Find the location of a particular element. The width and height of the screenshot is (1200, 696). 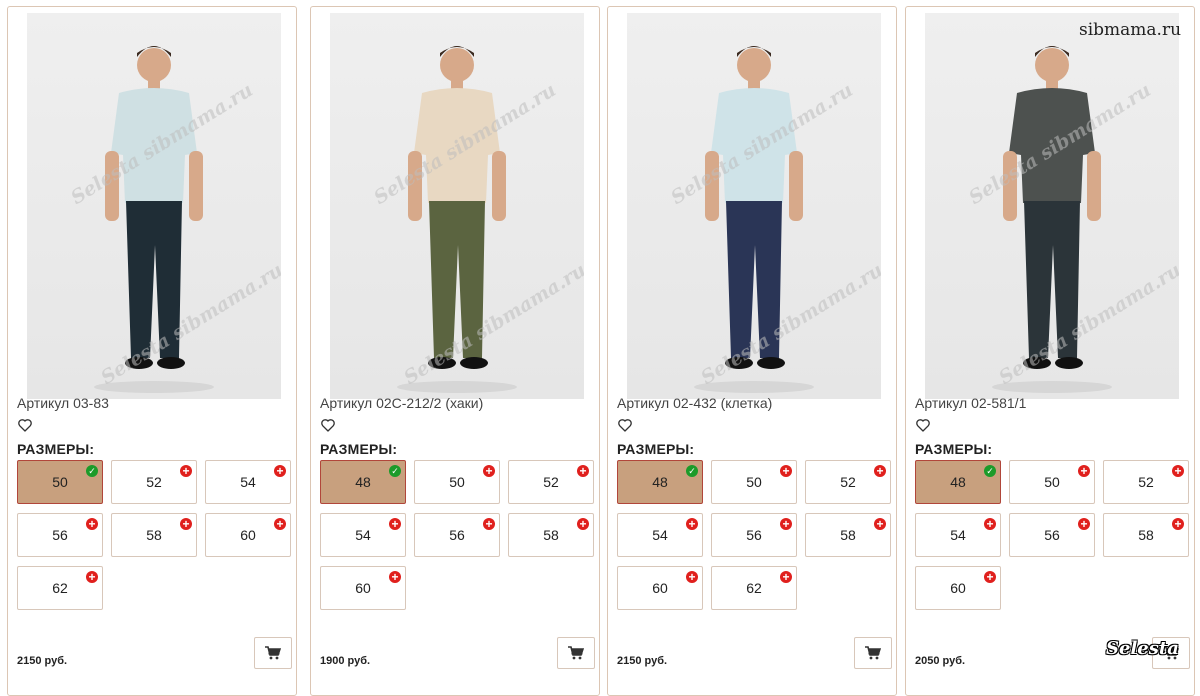

product-price: 1900 руб. is located at coordinates (345, 661).